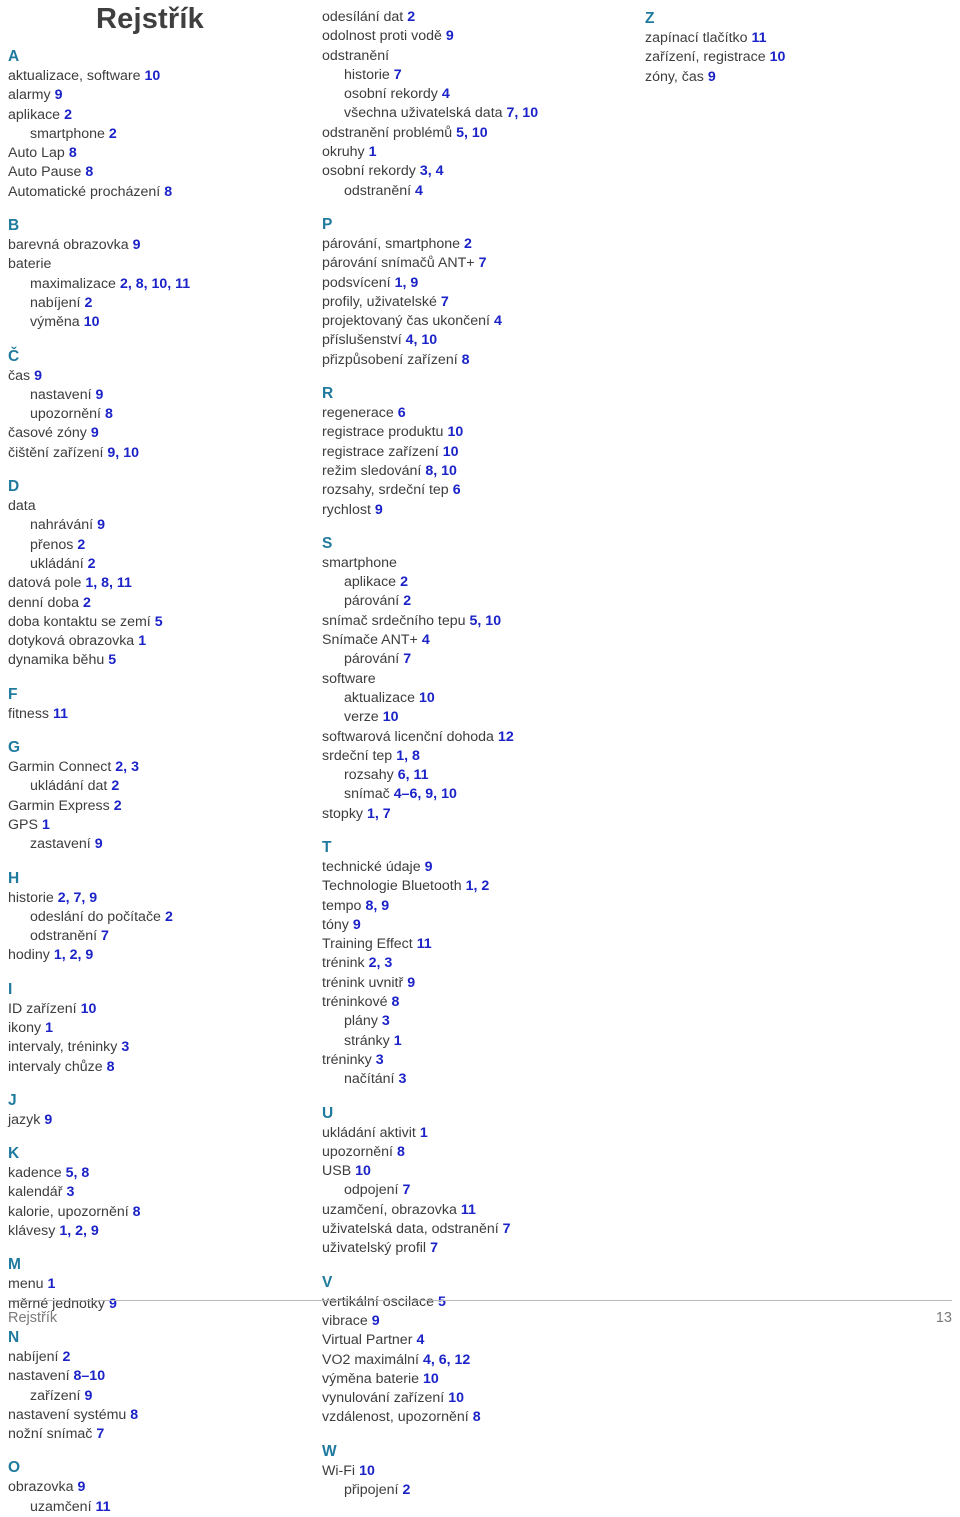 The width and height of the screenshot is (960, 1517). What do you see at coordinates (158, 433) in the screenshot?
I see `index-entry: časové zóny 9` at bounding box center [158, 433].